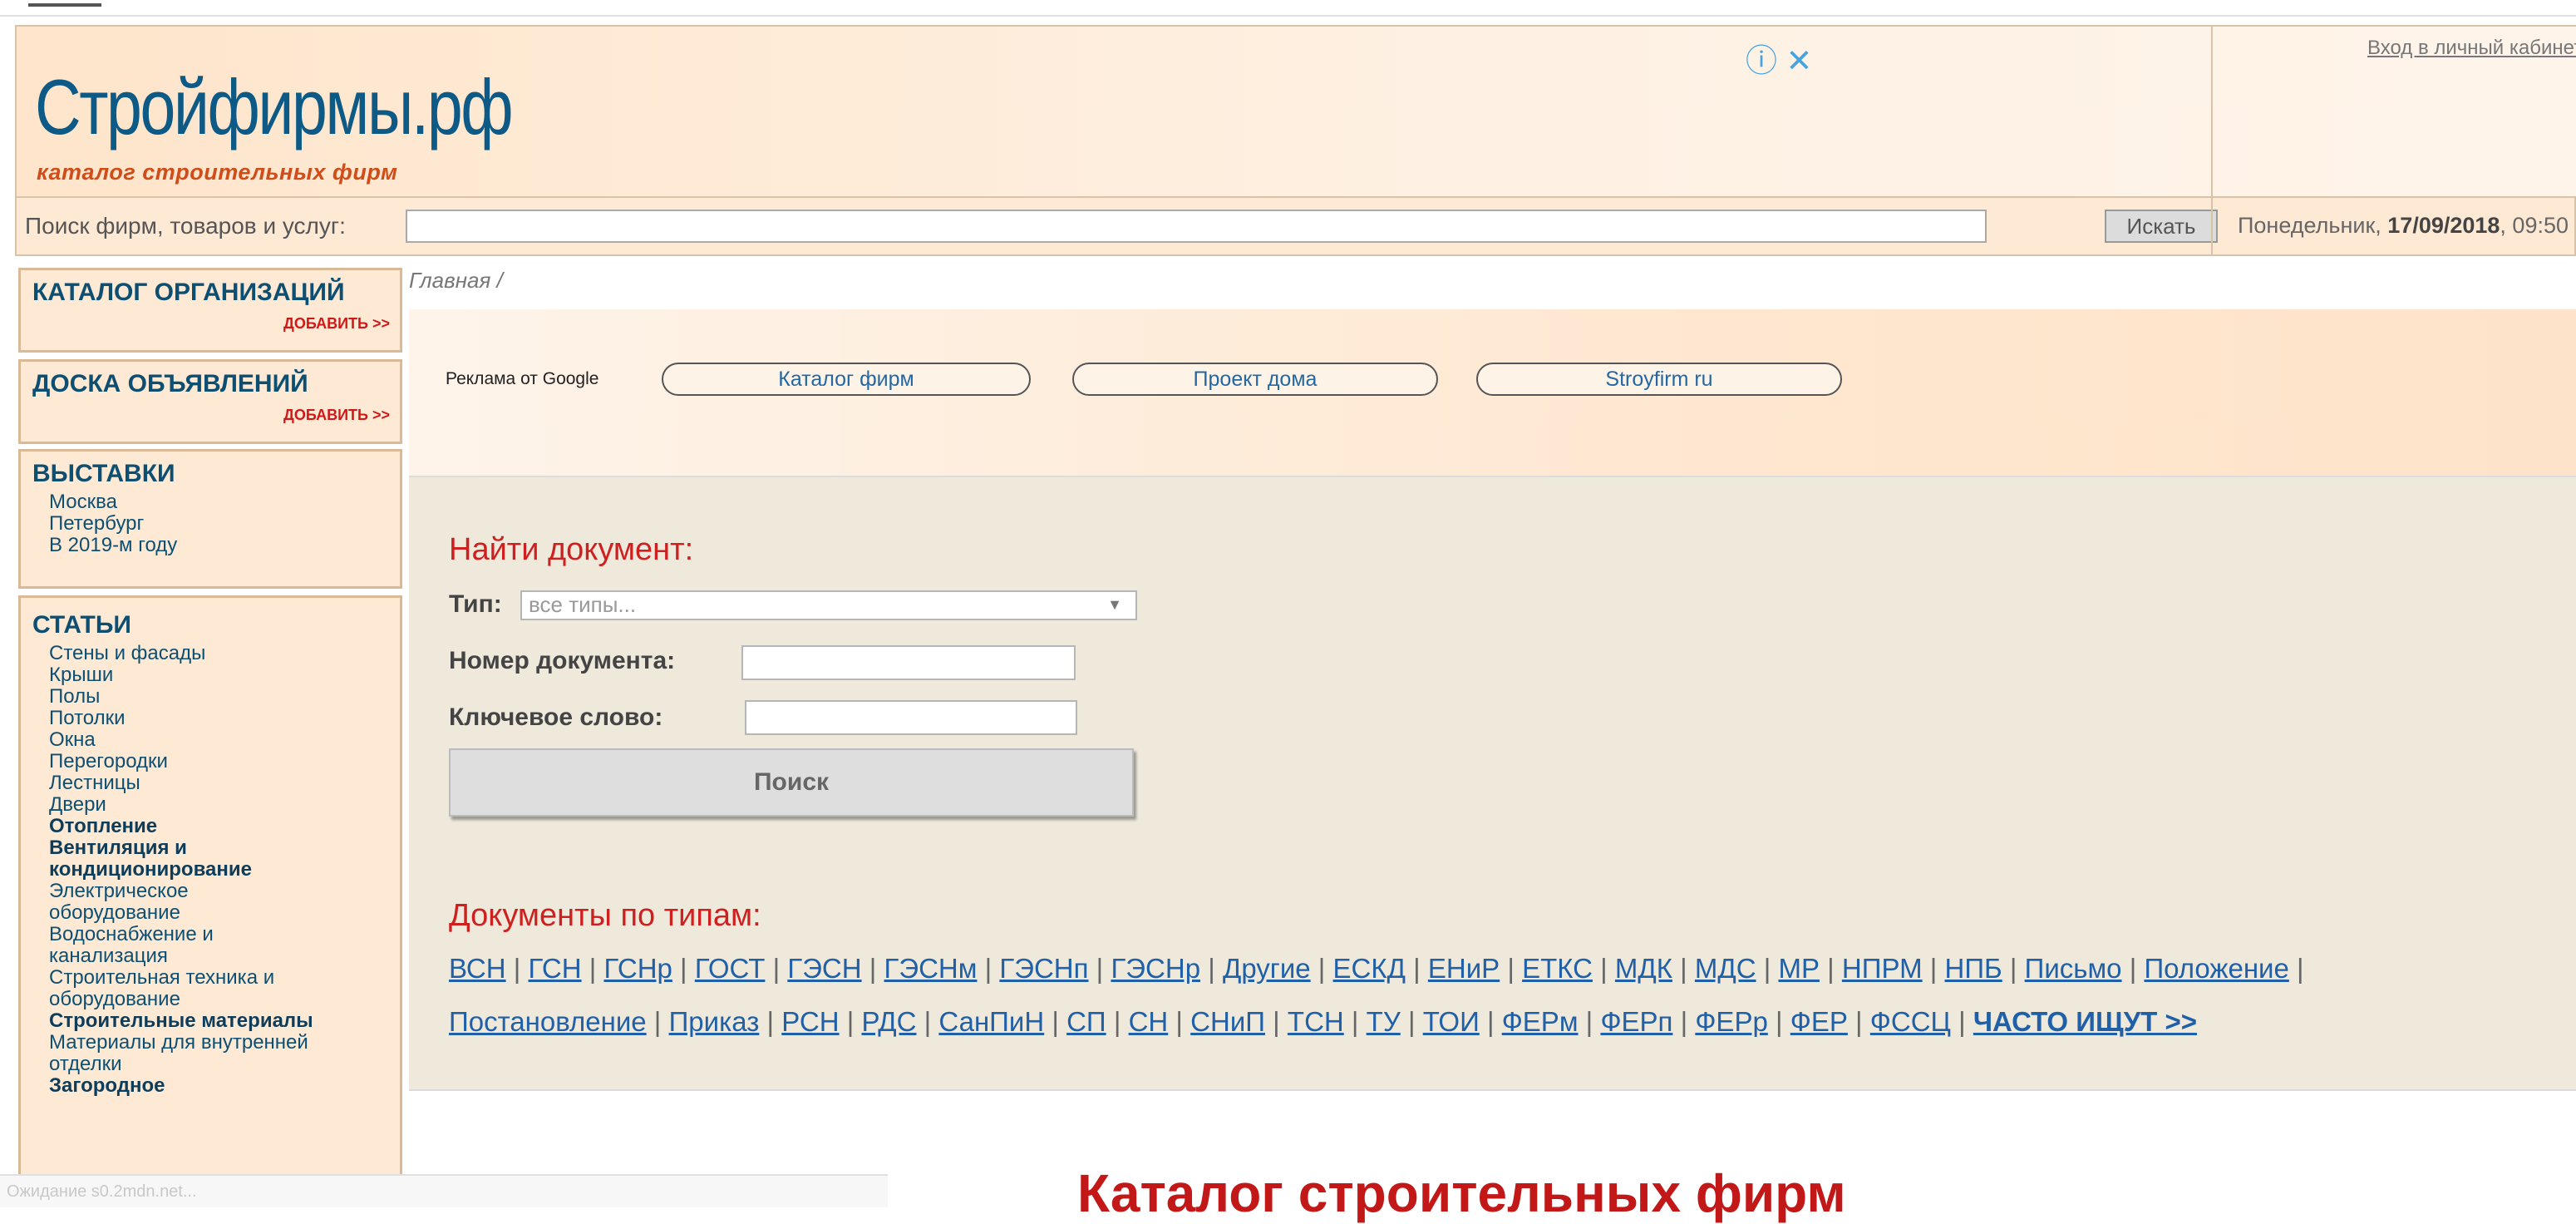 The image size is (2576, 1224). Describe the element at coordinates (477, 968) in the screenshot. I see `doc-type-link: ВСН` at that location.